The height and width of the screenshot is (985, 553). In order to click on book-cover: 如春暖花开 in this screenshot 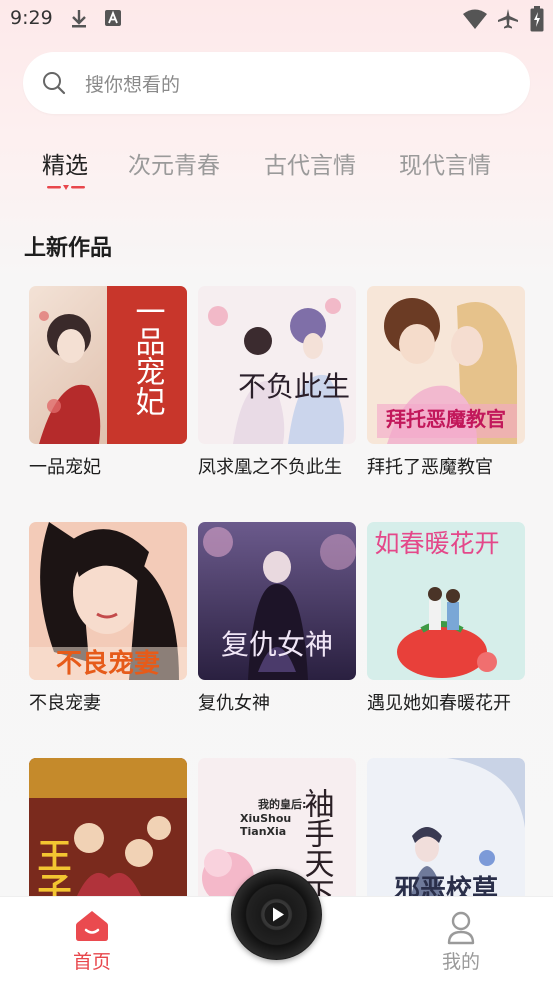, I will do `click(446, 601)`.